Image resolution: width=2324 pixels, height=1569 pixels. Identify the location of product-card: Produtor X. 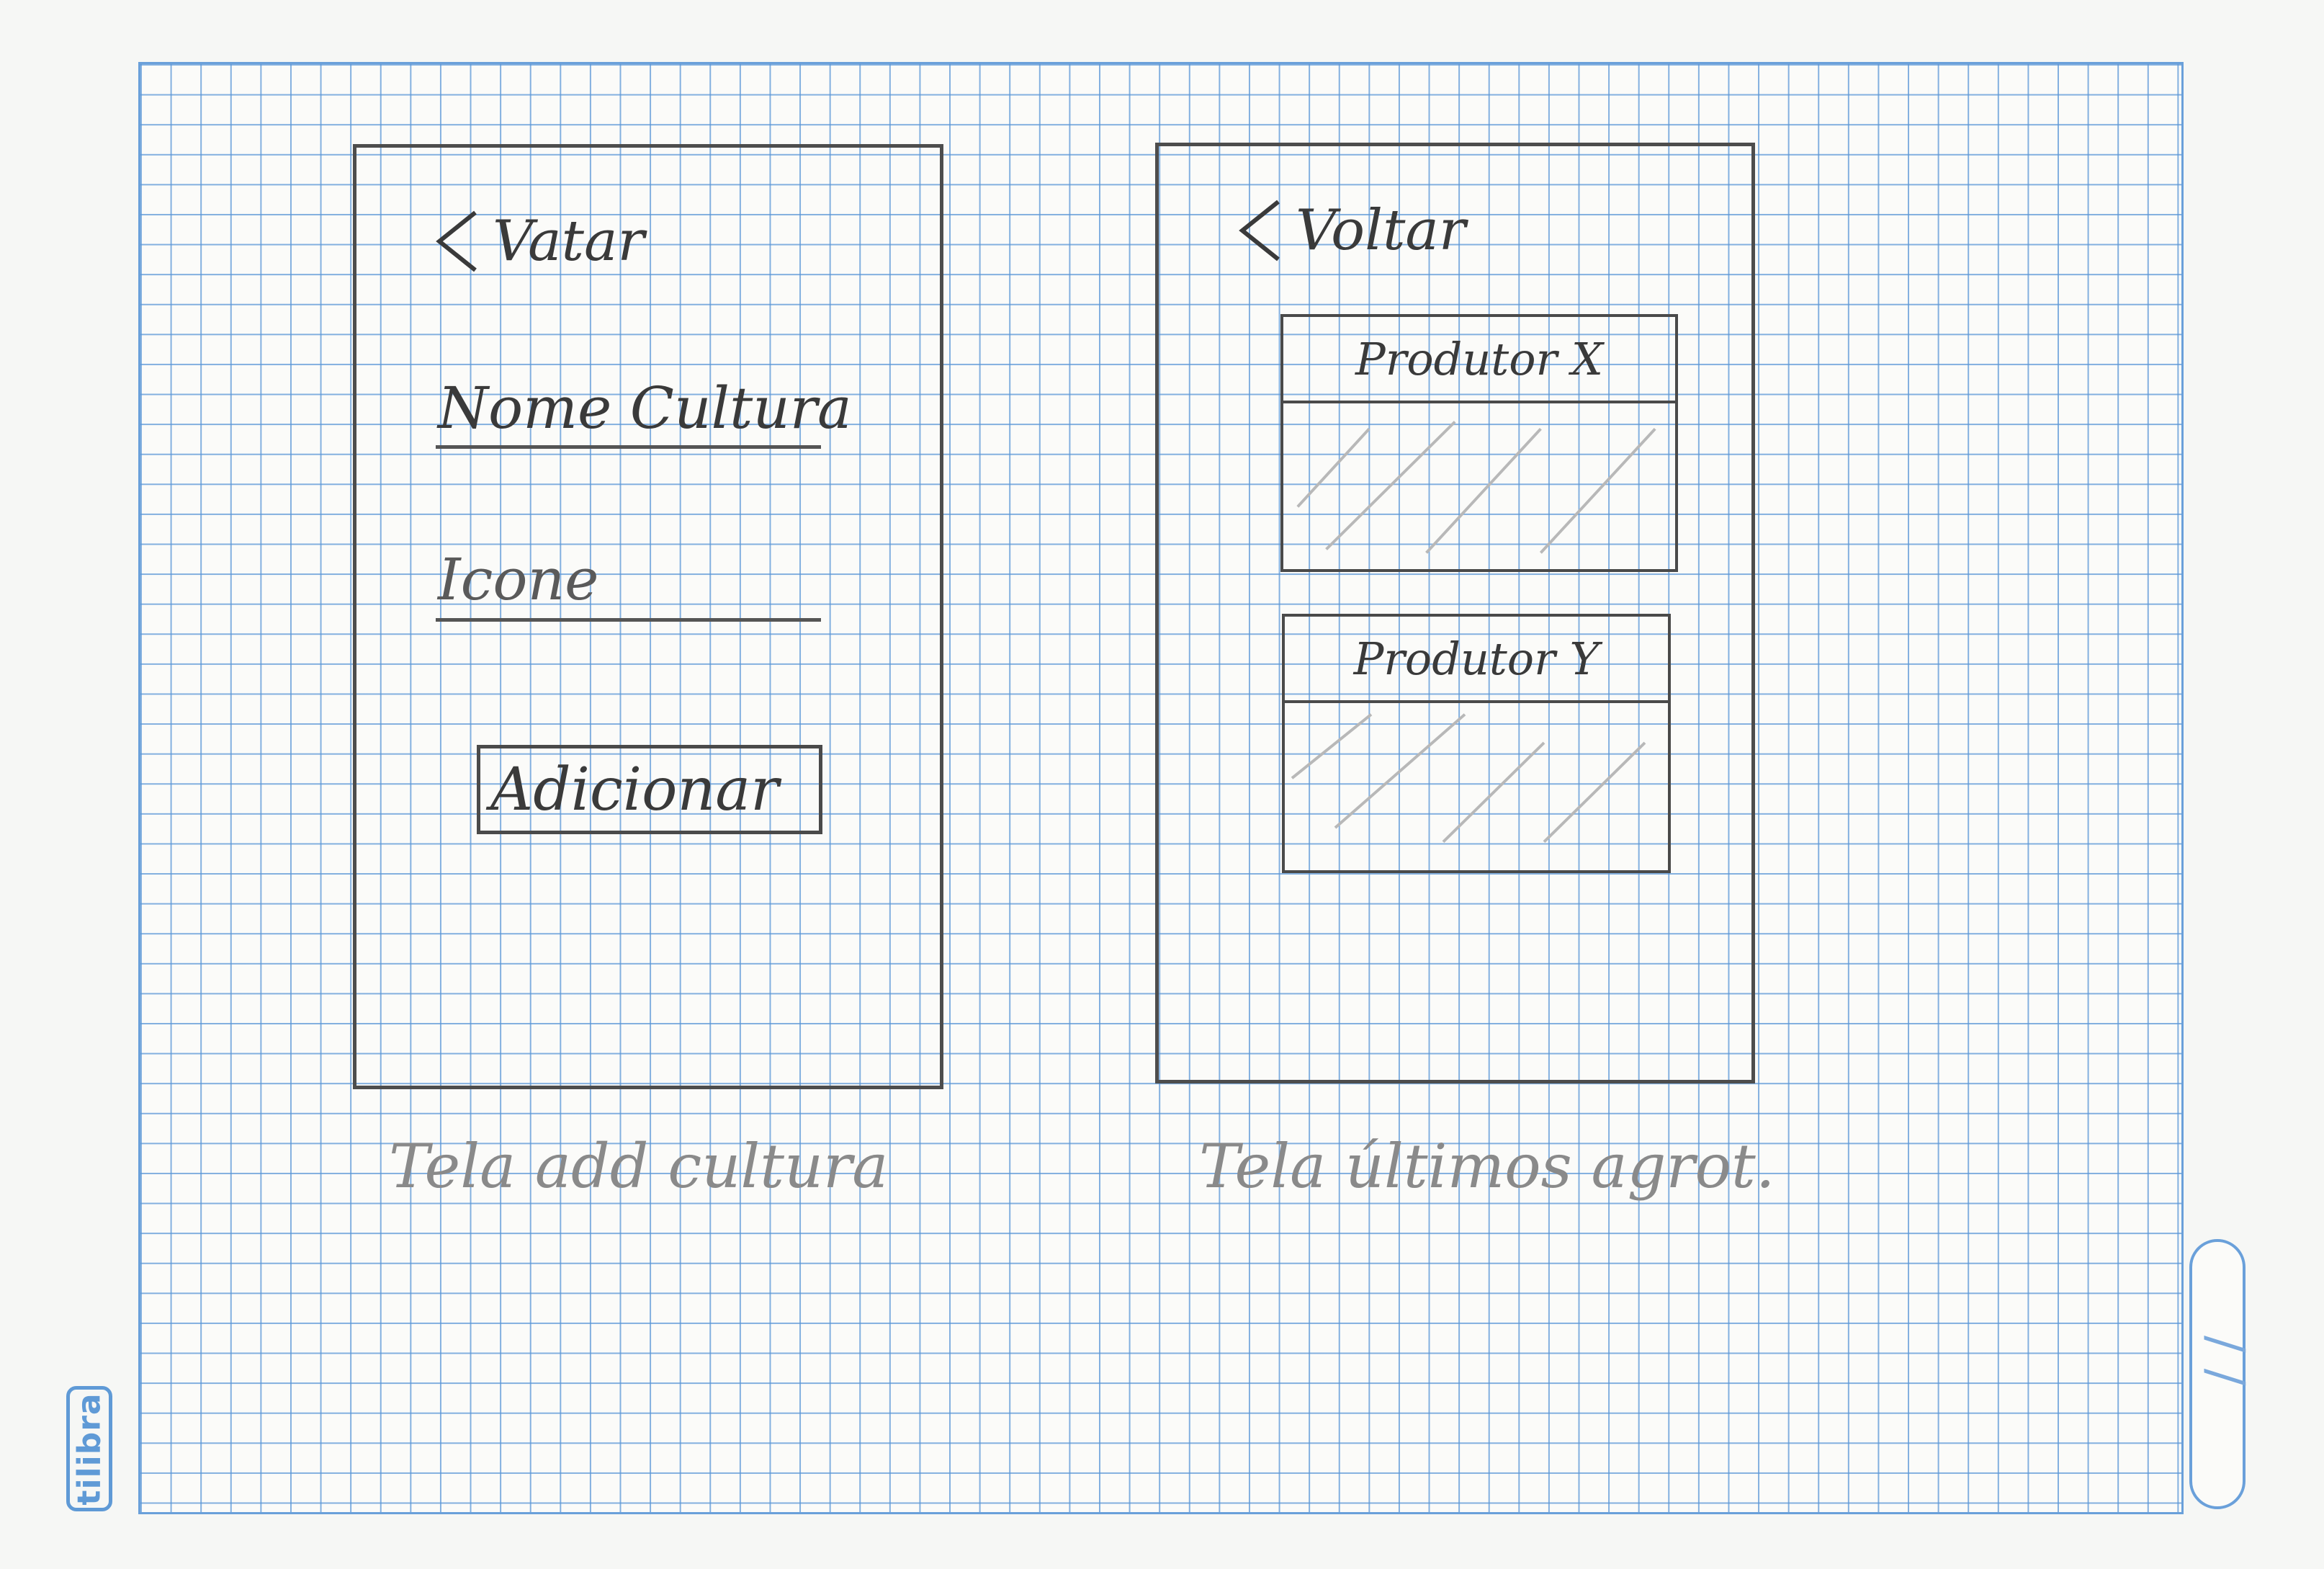
(1479, 443).